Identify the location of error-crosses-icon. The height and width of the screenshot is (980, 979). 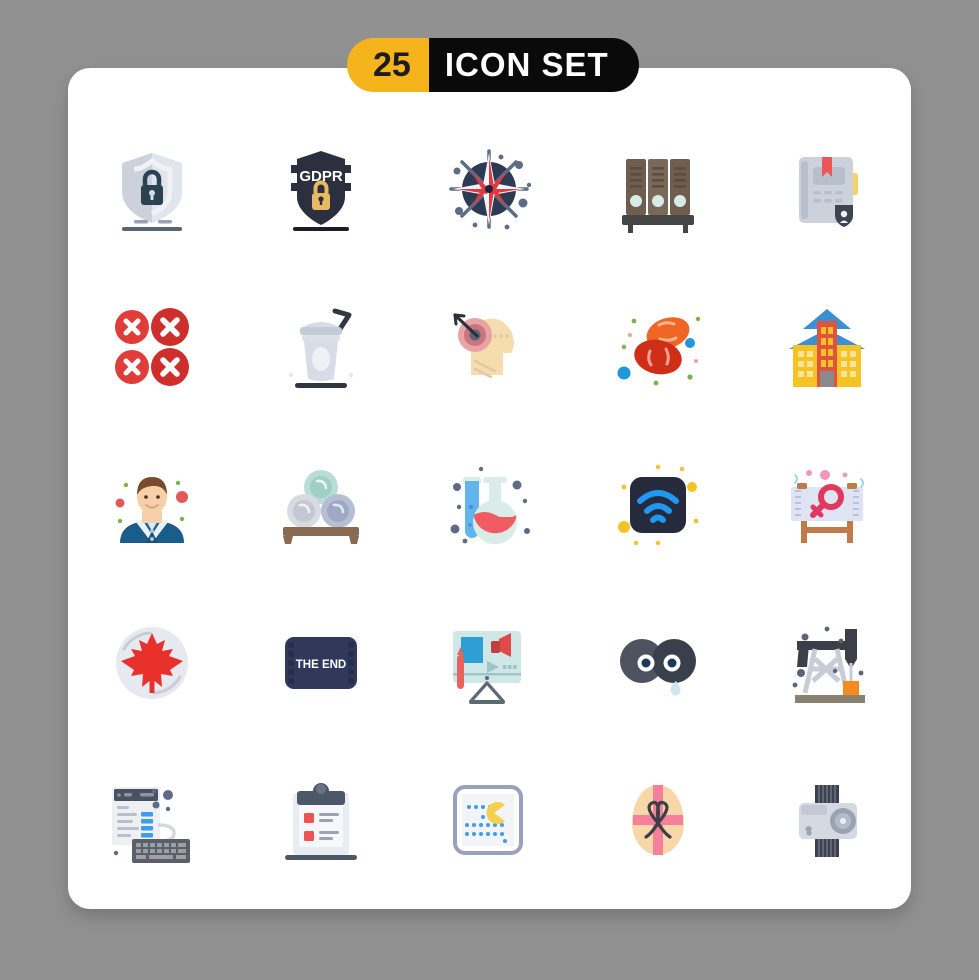
(152, 347).